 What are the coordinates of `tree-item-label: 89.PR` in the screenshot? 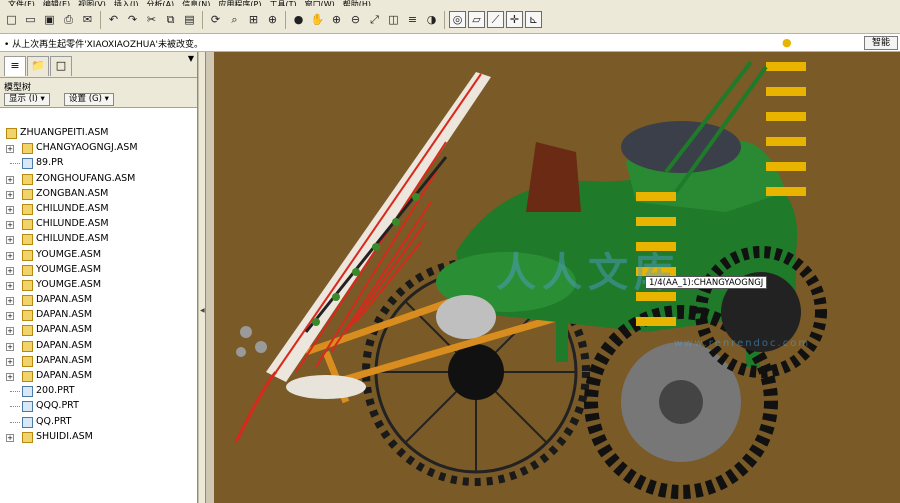 It's located at (50, 163).